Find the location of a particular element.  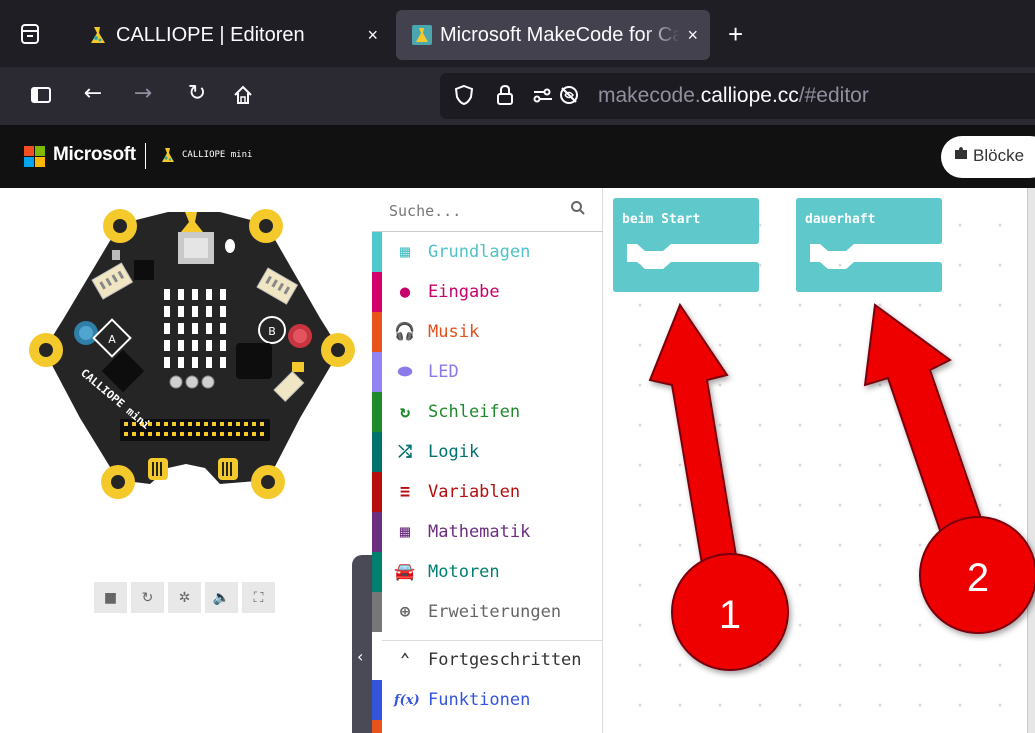

toolbox-category-eingabe: ● Eingabe is located at coordinates (487, 292).